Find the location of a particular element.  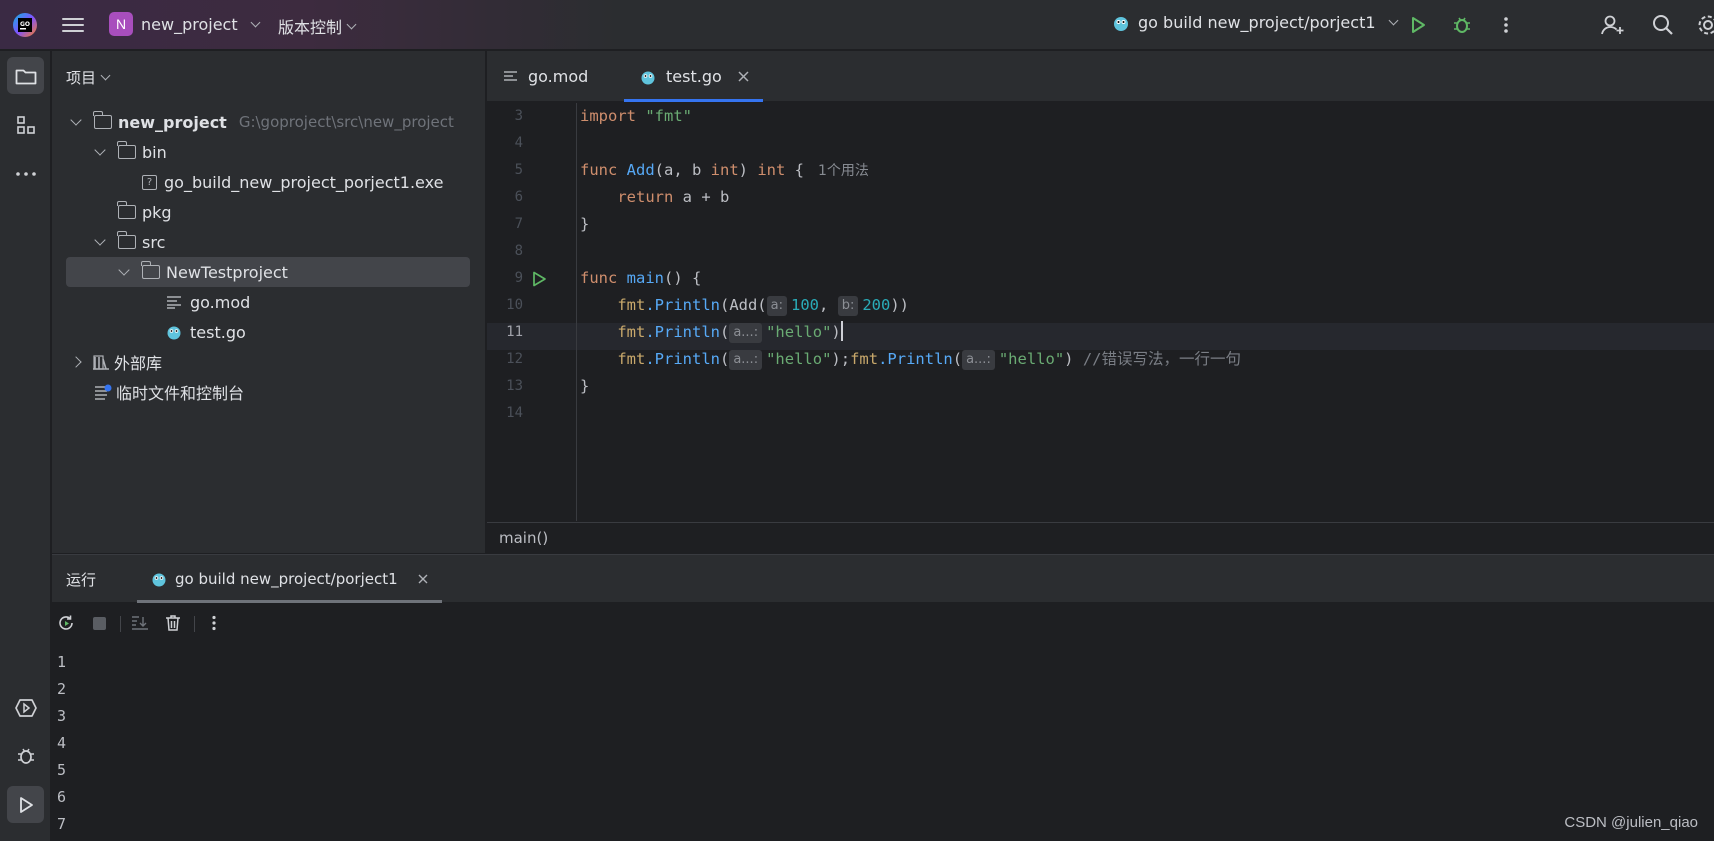

structure-icon is located at coordinates (25, 124).